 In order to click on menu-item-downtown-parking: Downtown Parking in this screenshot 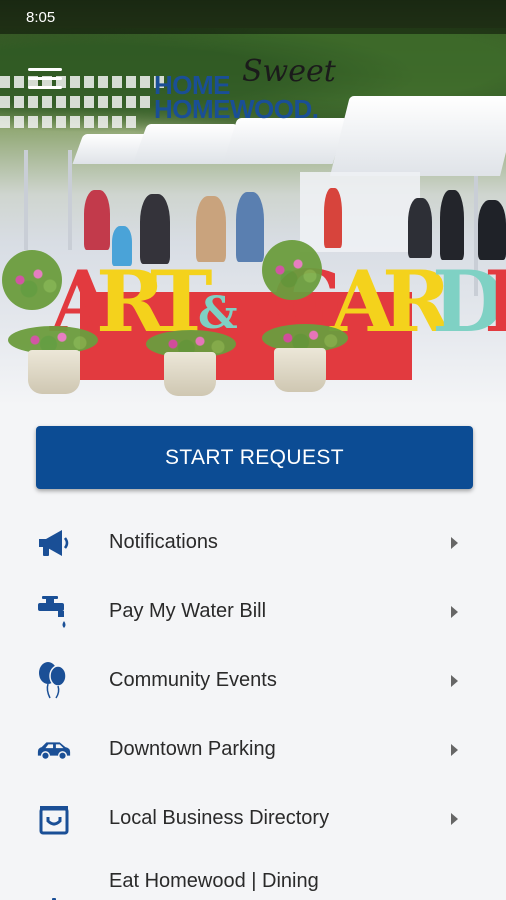, I will do `click(253, 746)`.